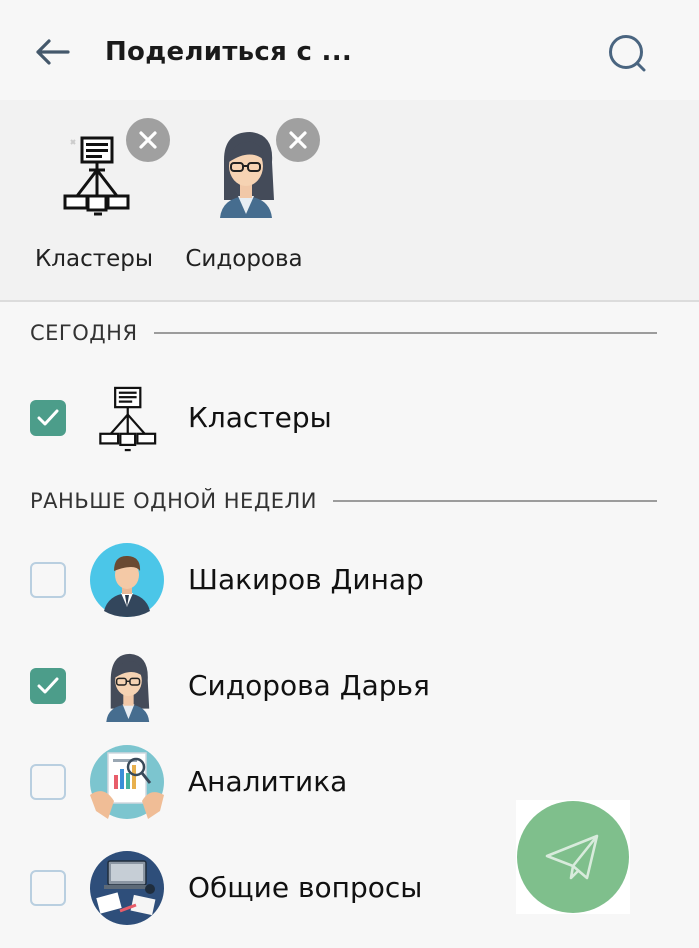 This screenshot has width=699, height=948. I want to click on analytics-avatar, so click(127, 782).